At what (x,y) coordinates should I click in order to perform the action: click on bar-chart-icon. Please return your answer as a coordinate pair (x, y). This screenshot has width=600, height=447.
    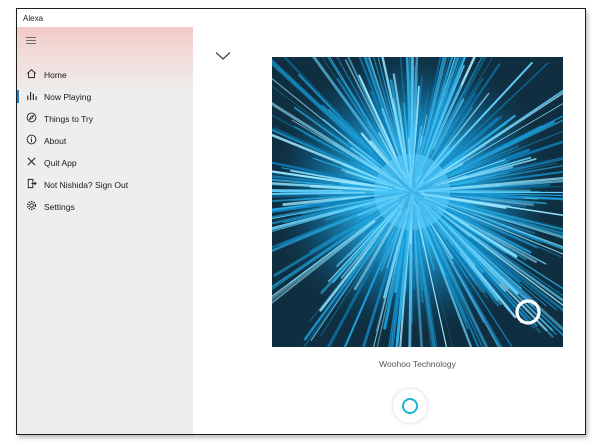
    Looking at the image, I should click on (32, 96).